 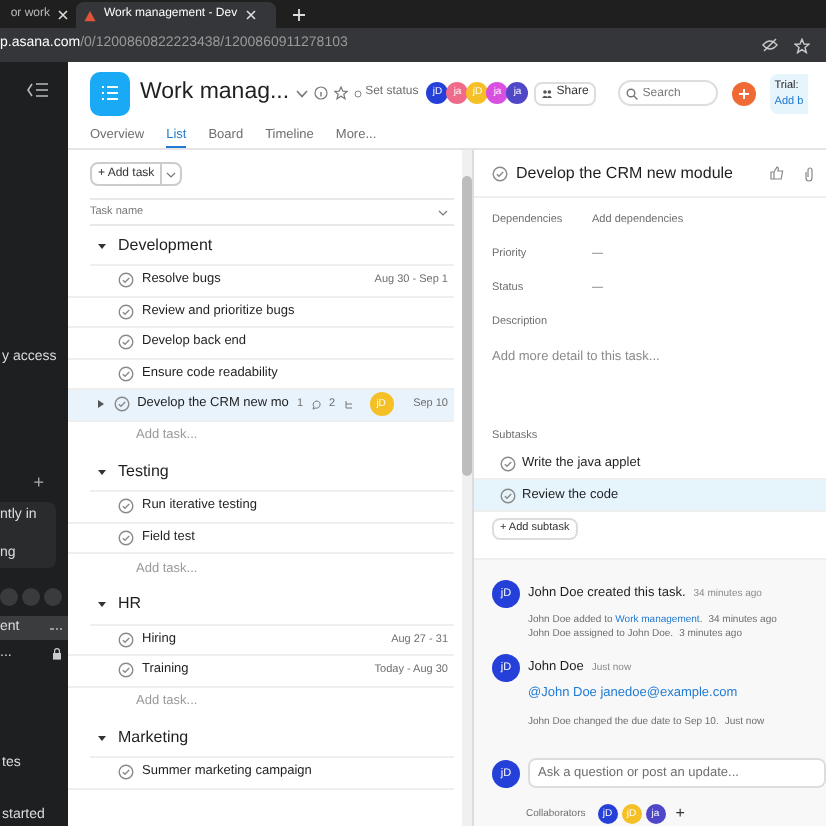 What do you see at coordinates (38, 482) in the screenshot?
I see `add-icon: +` at bounding box center [38, 482].